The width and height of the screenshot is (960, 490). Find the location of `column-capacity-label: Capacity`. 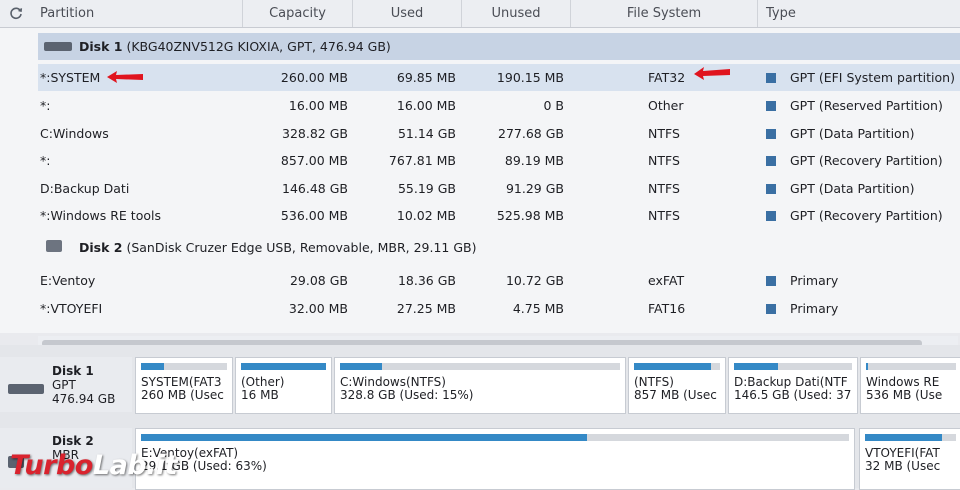

column-capacity-label: Capacity is located at coordinates (297, 13).